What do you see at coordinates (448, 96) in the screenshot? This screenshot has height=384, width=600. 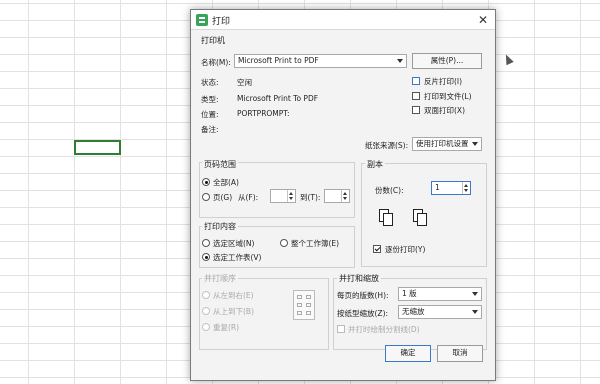 I see `print-to-file-label: 打印到文件(L)` at bounding box center [448, 96].